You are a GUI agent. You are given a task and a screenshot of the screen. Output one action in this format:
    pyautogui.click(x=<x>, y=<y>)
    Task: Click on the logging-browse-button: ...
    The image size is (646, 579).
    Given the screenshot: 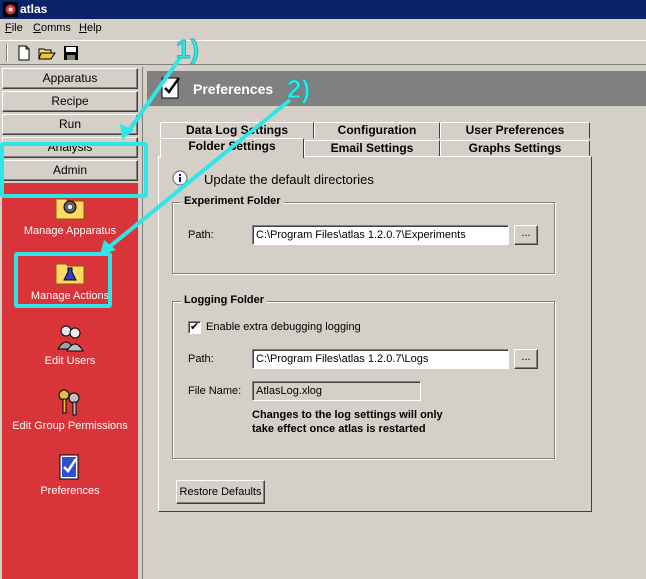 What is the action you would take?
    pyautogui.click(x=526, y=359)
    